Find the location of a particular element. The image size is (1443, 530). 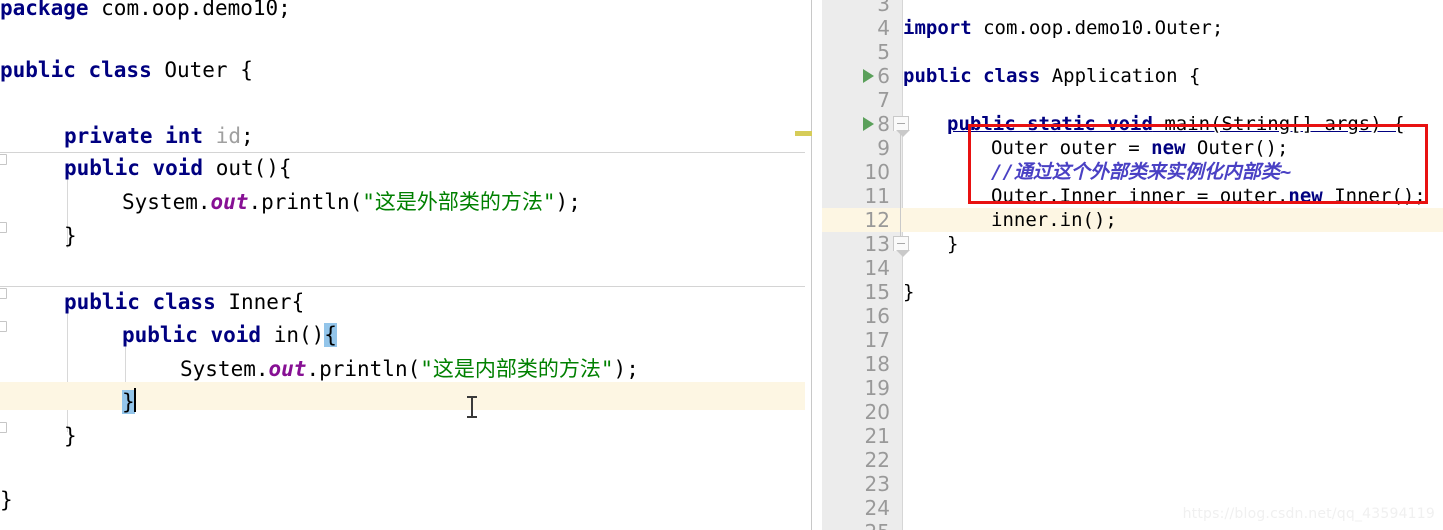

code-line: public void in(){ is located at coordinates (229, 335).